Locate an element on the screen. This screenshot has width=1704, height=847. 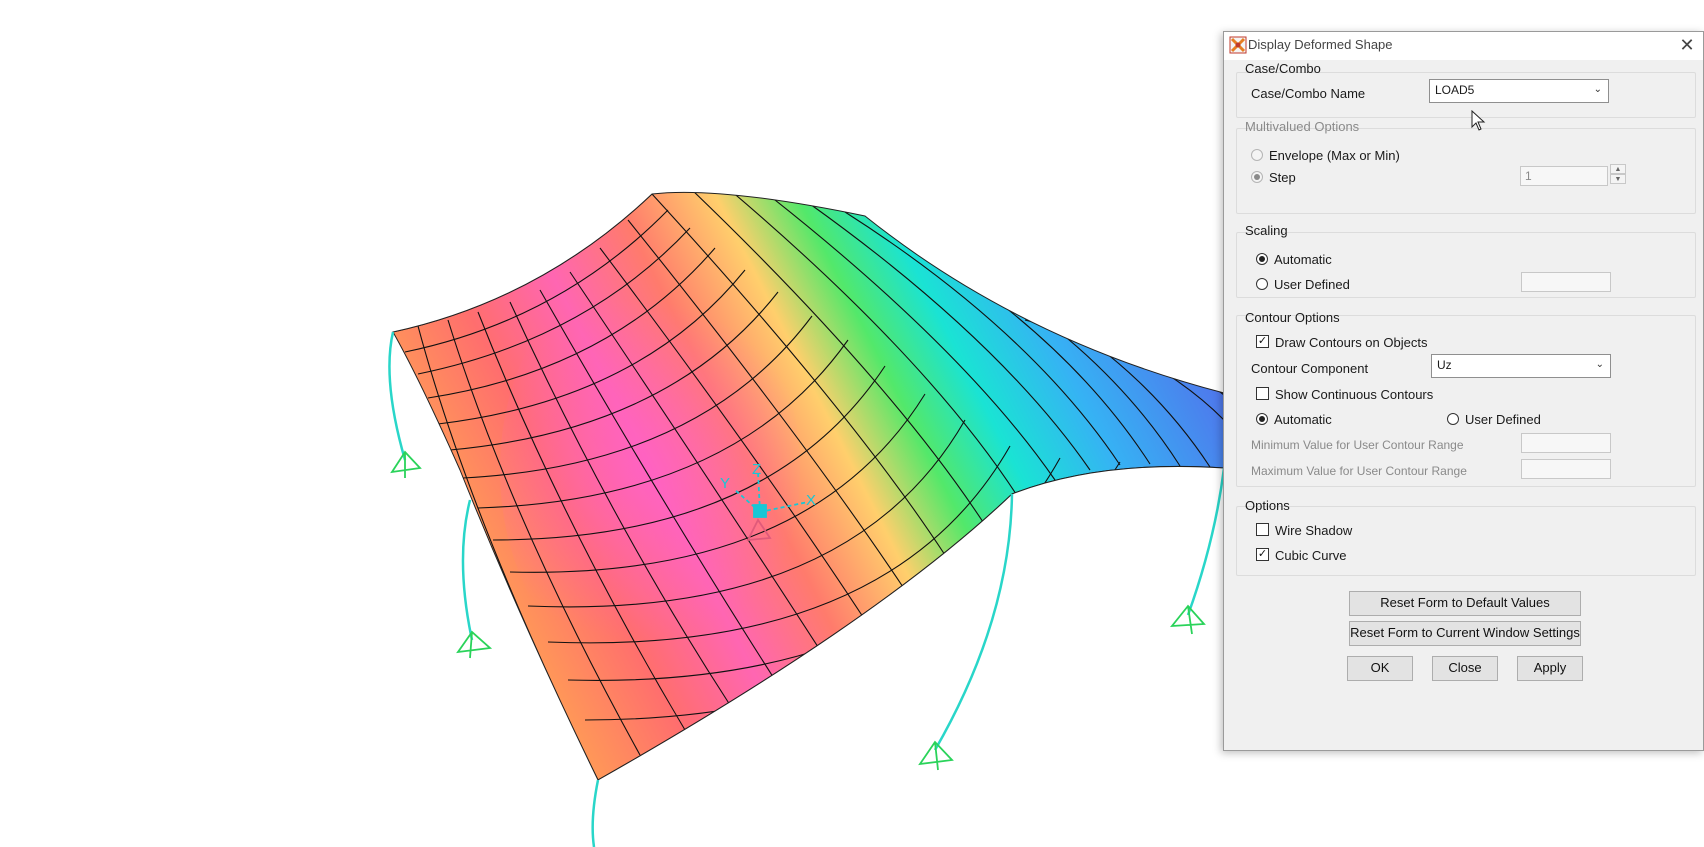
step-input: 1 is located at coordinates (1564, 176).